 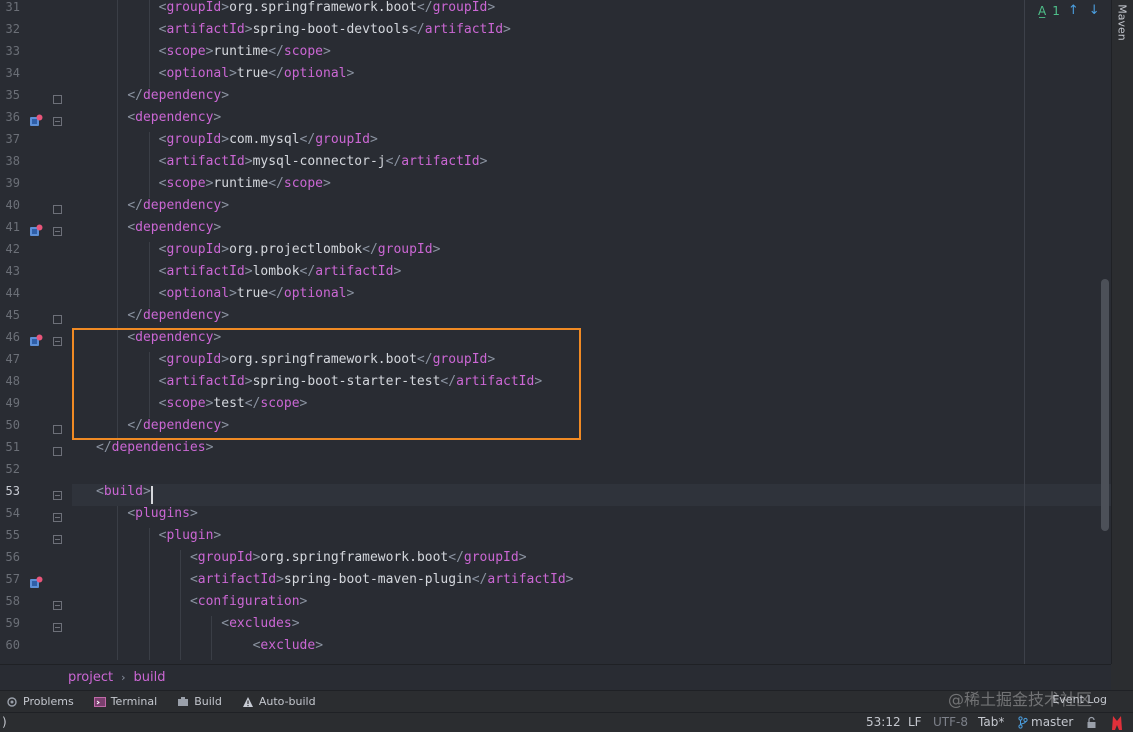 I want to click on code-line, so click(x=591, y=473).